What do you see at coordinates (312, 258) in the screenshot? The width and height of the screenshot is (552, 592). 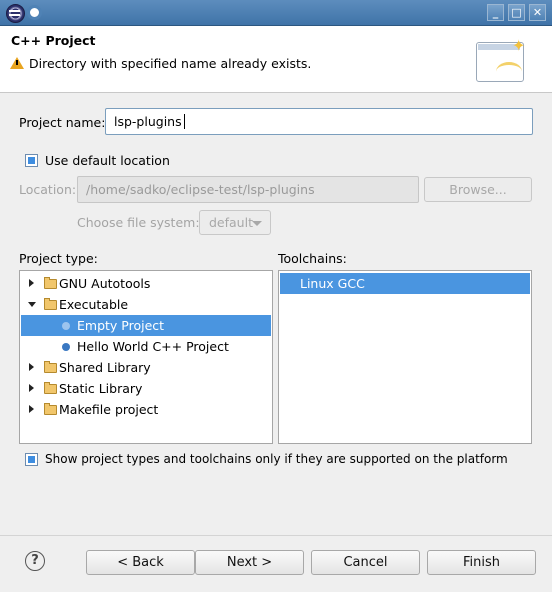 I see `toolchains-label: Toolchains:` at bounding box center [312, 258].